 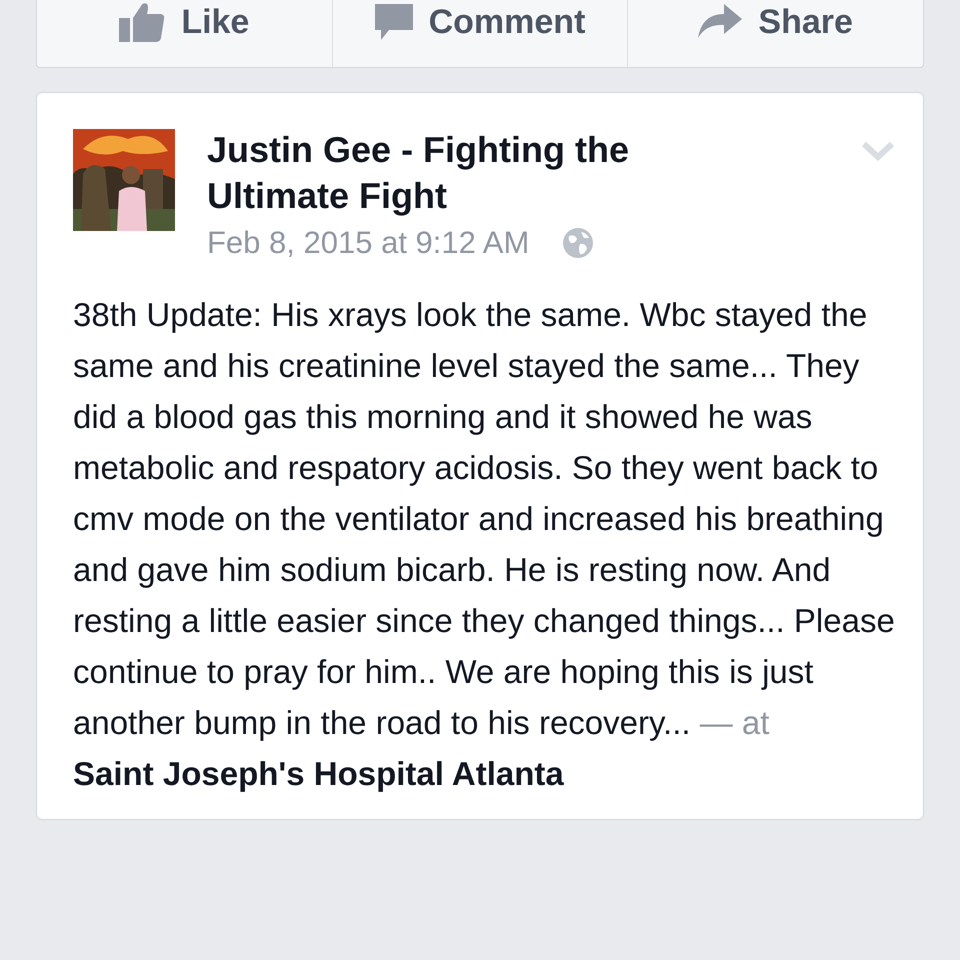 I want to click on share-arrow-icon, so click(x=720, y=22).